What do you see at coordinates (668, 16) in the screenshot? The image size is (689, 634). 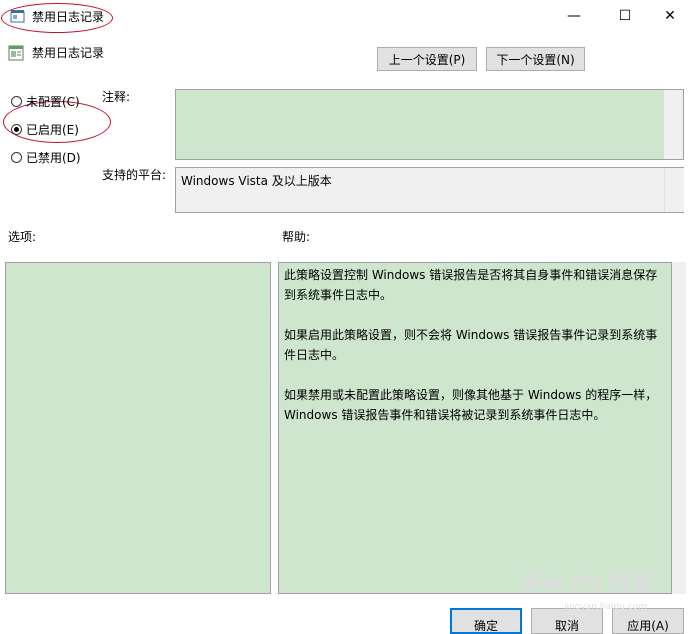 I see `close-button: ✕` at bounding box center [668, 16].